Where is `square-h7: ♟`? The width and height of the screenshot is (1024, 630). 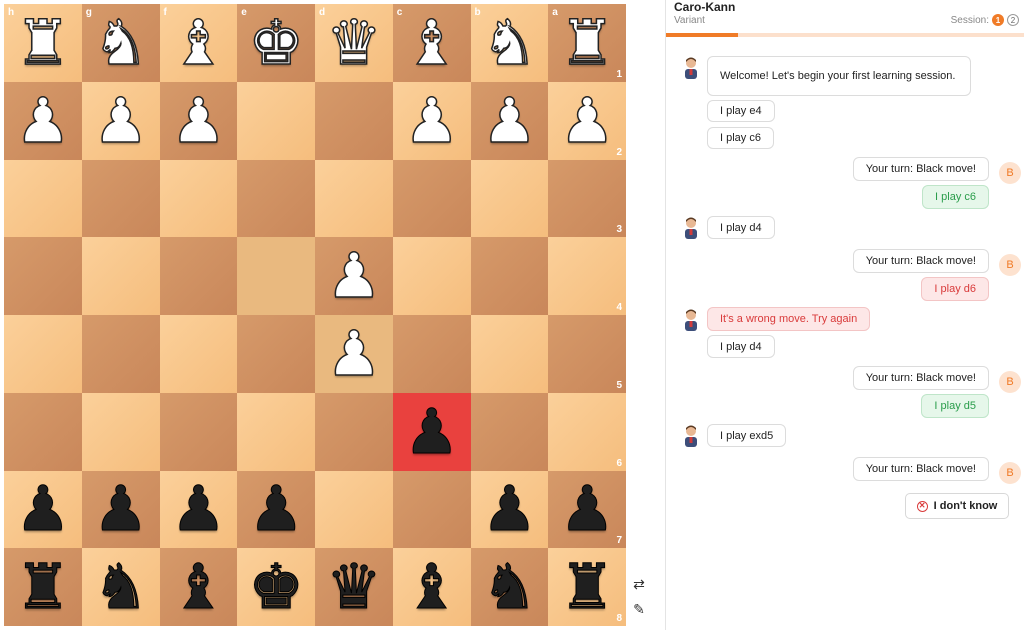 square-h7: ♟ is located at coordinates (43, 509).